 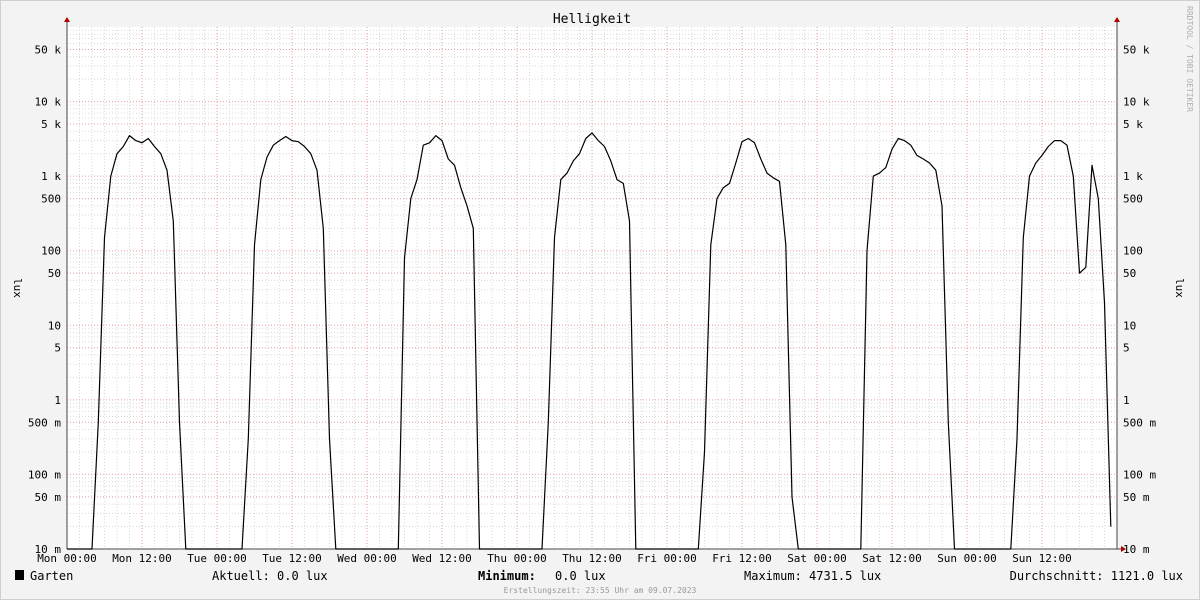 I want to click on legend-aktuell: Aktuell: 0.0 lux, so click(x=270, y=576).